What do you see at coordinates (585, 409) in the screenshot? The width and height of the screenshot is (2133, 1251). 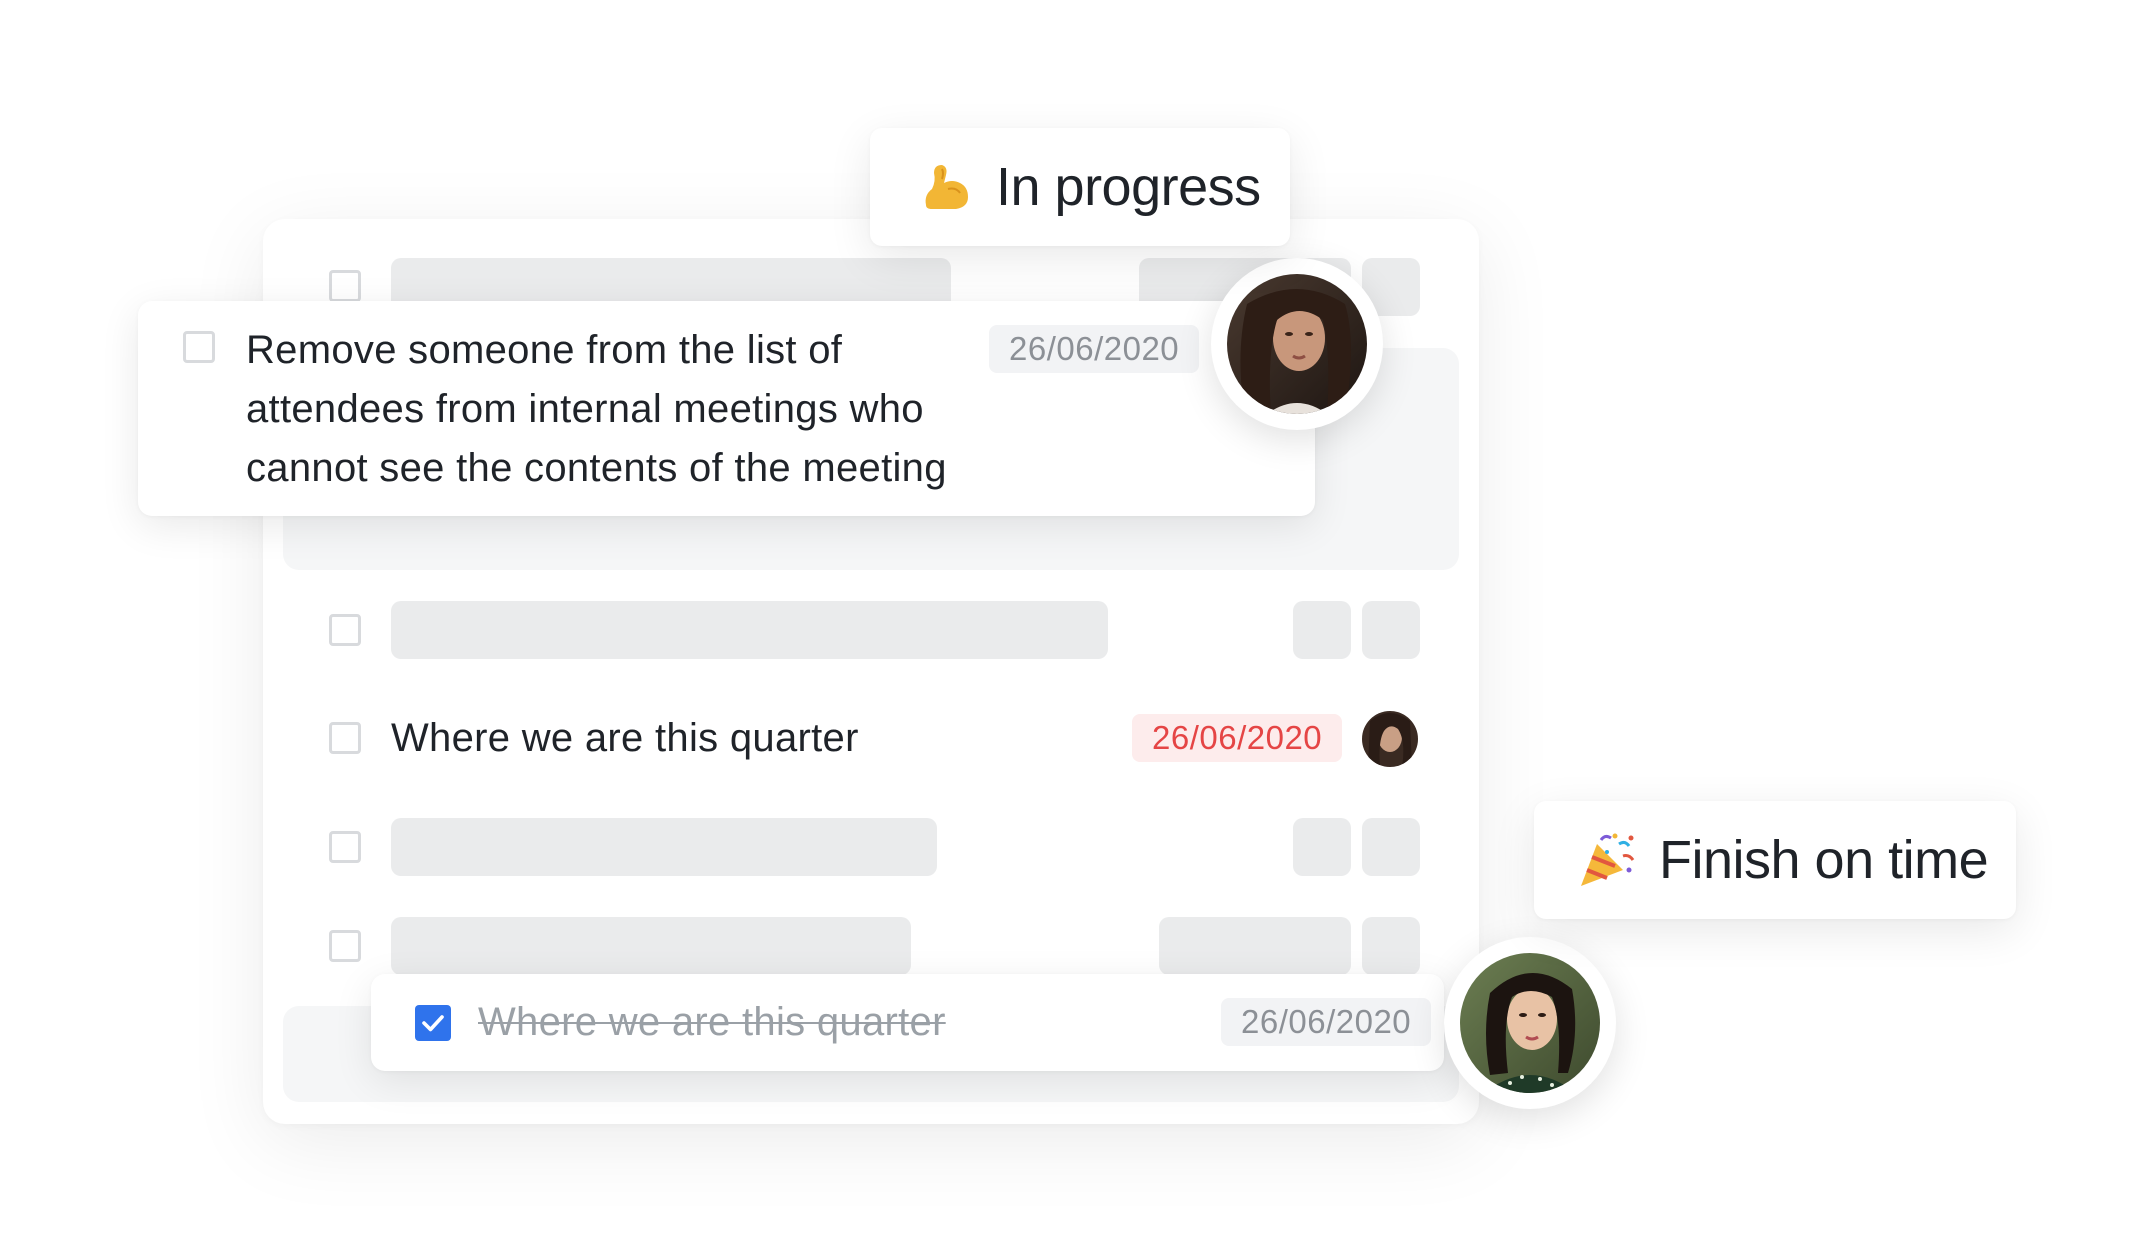 I see `task-title-line: attendees from internal meetings who` at bounding box center [585, 409].